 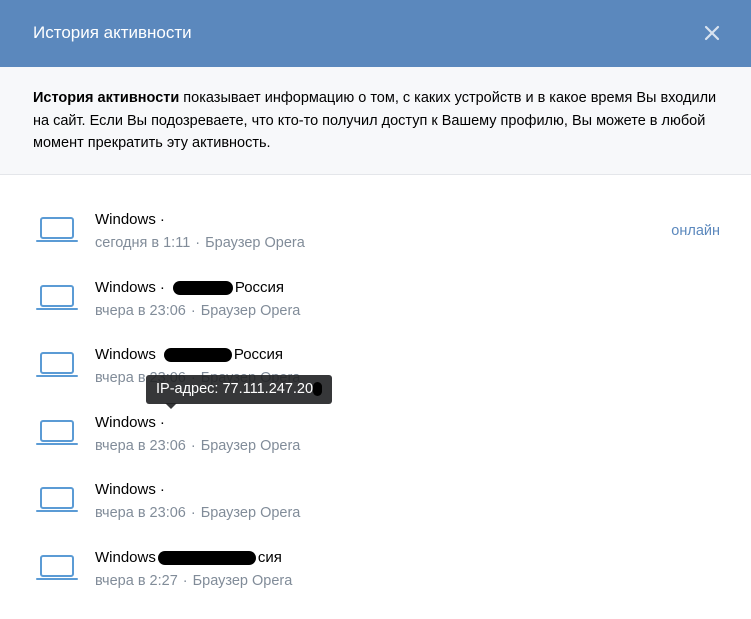 I want to click on session-meta: вчера в 2:27 · Браузер Opera, so click(x=193, y=581).